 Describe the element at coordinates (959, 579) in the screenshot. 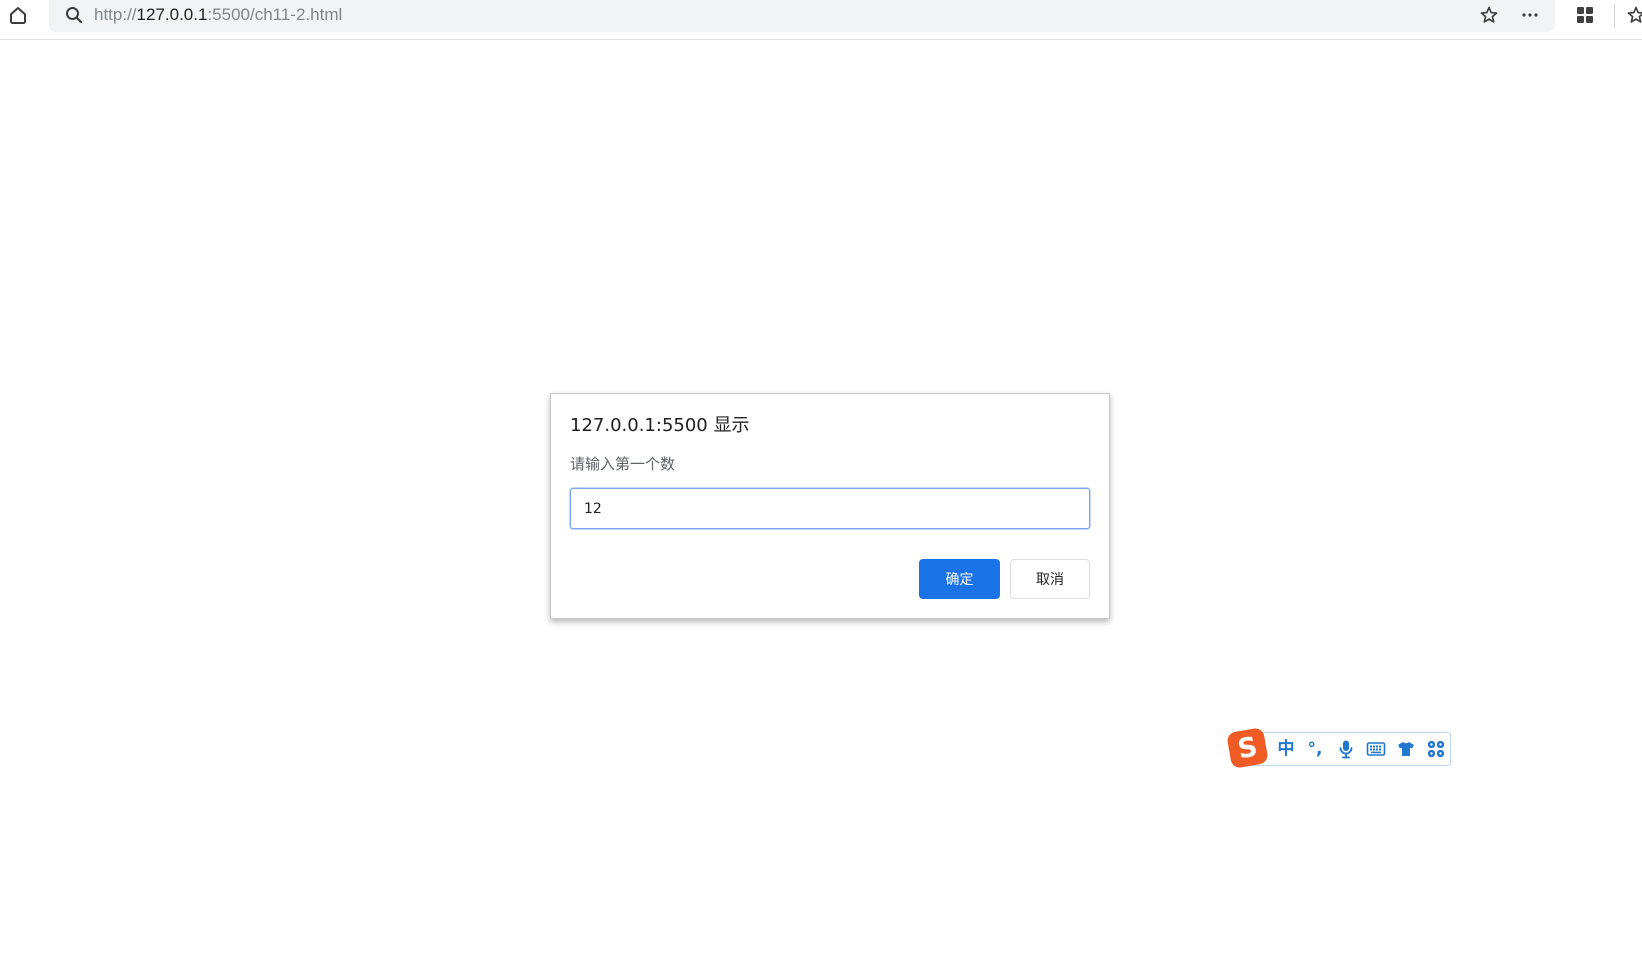

I see `ok-button: 确定` at that location.